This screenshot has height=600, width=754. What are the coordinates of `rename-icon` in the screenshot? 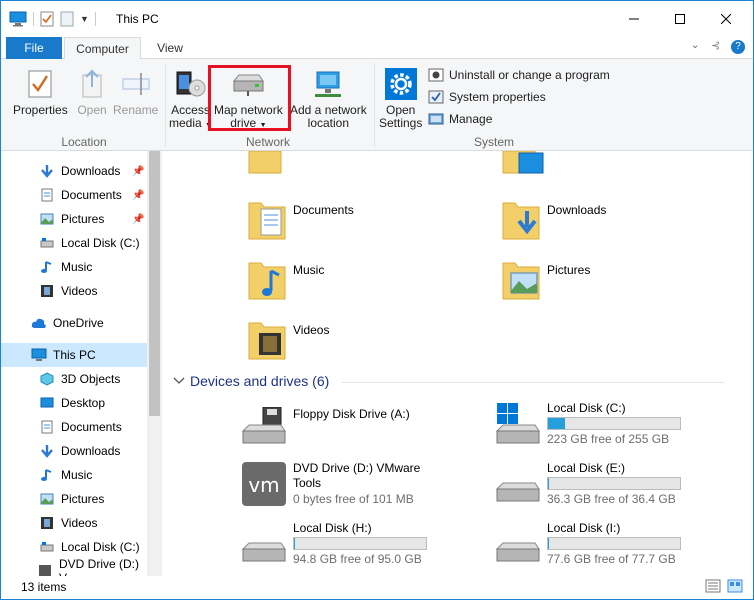 It's located at (136, 84).